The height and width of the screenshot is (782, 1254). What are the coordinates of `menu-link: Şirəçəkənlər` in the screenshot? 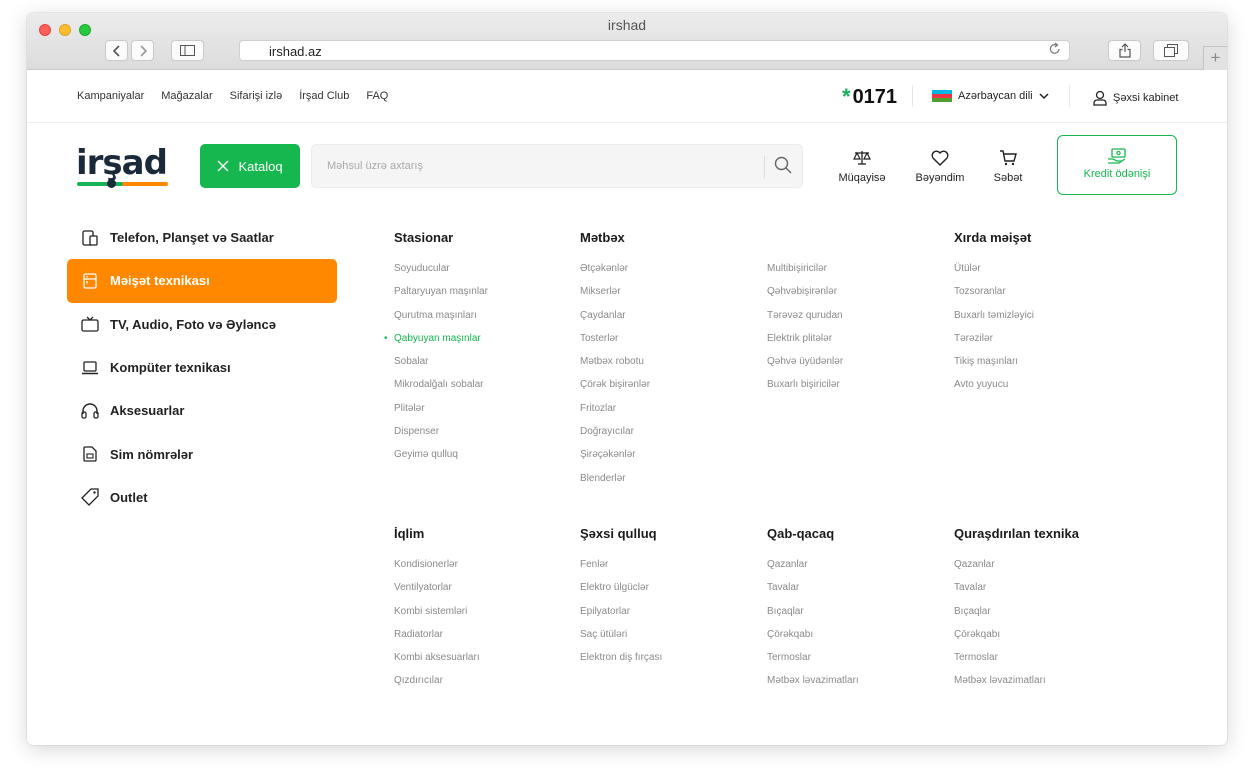 It's located at (670, 460).